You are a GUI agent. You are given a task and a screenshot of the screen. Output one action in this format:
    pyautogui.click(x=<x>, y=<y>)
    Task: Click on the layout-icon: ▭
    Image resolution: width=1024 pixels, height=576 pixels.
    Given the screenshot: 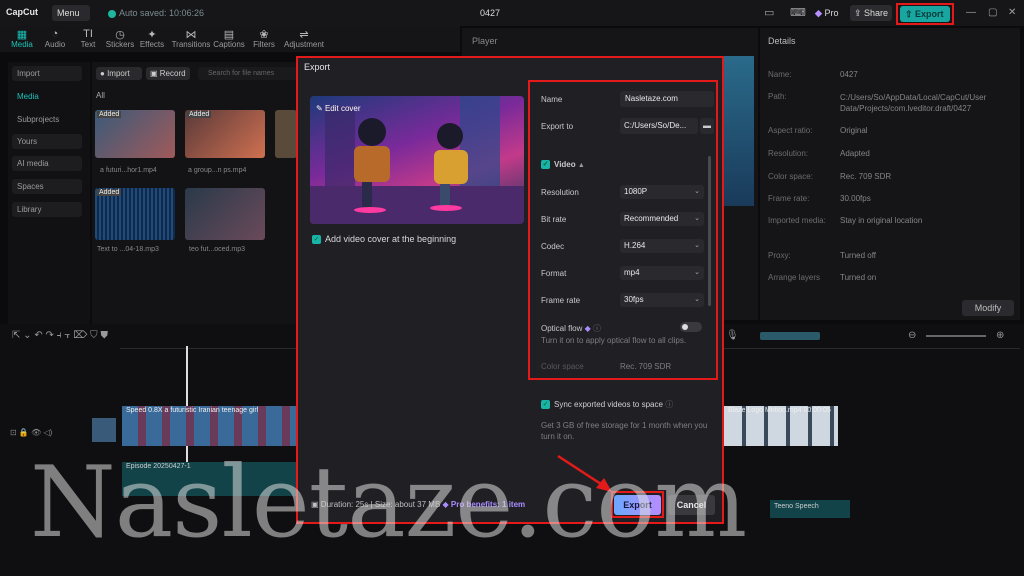 What is the action you would take?
    pyautogui.click(x=769, y=12)
    